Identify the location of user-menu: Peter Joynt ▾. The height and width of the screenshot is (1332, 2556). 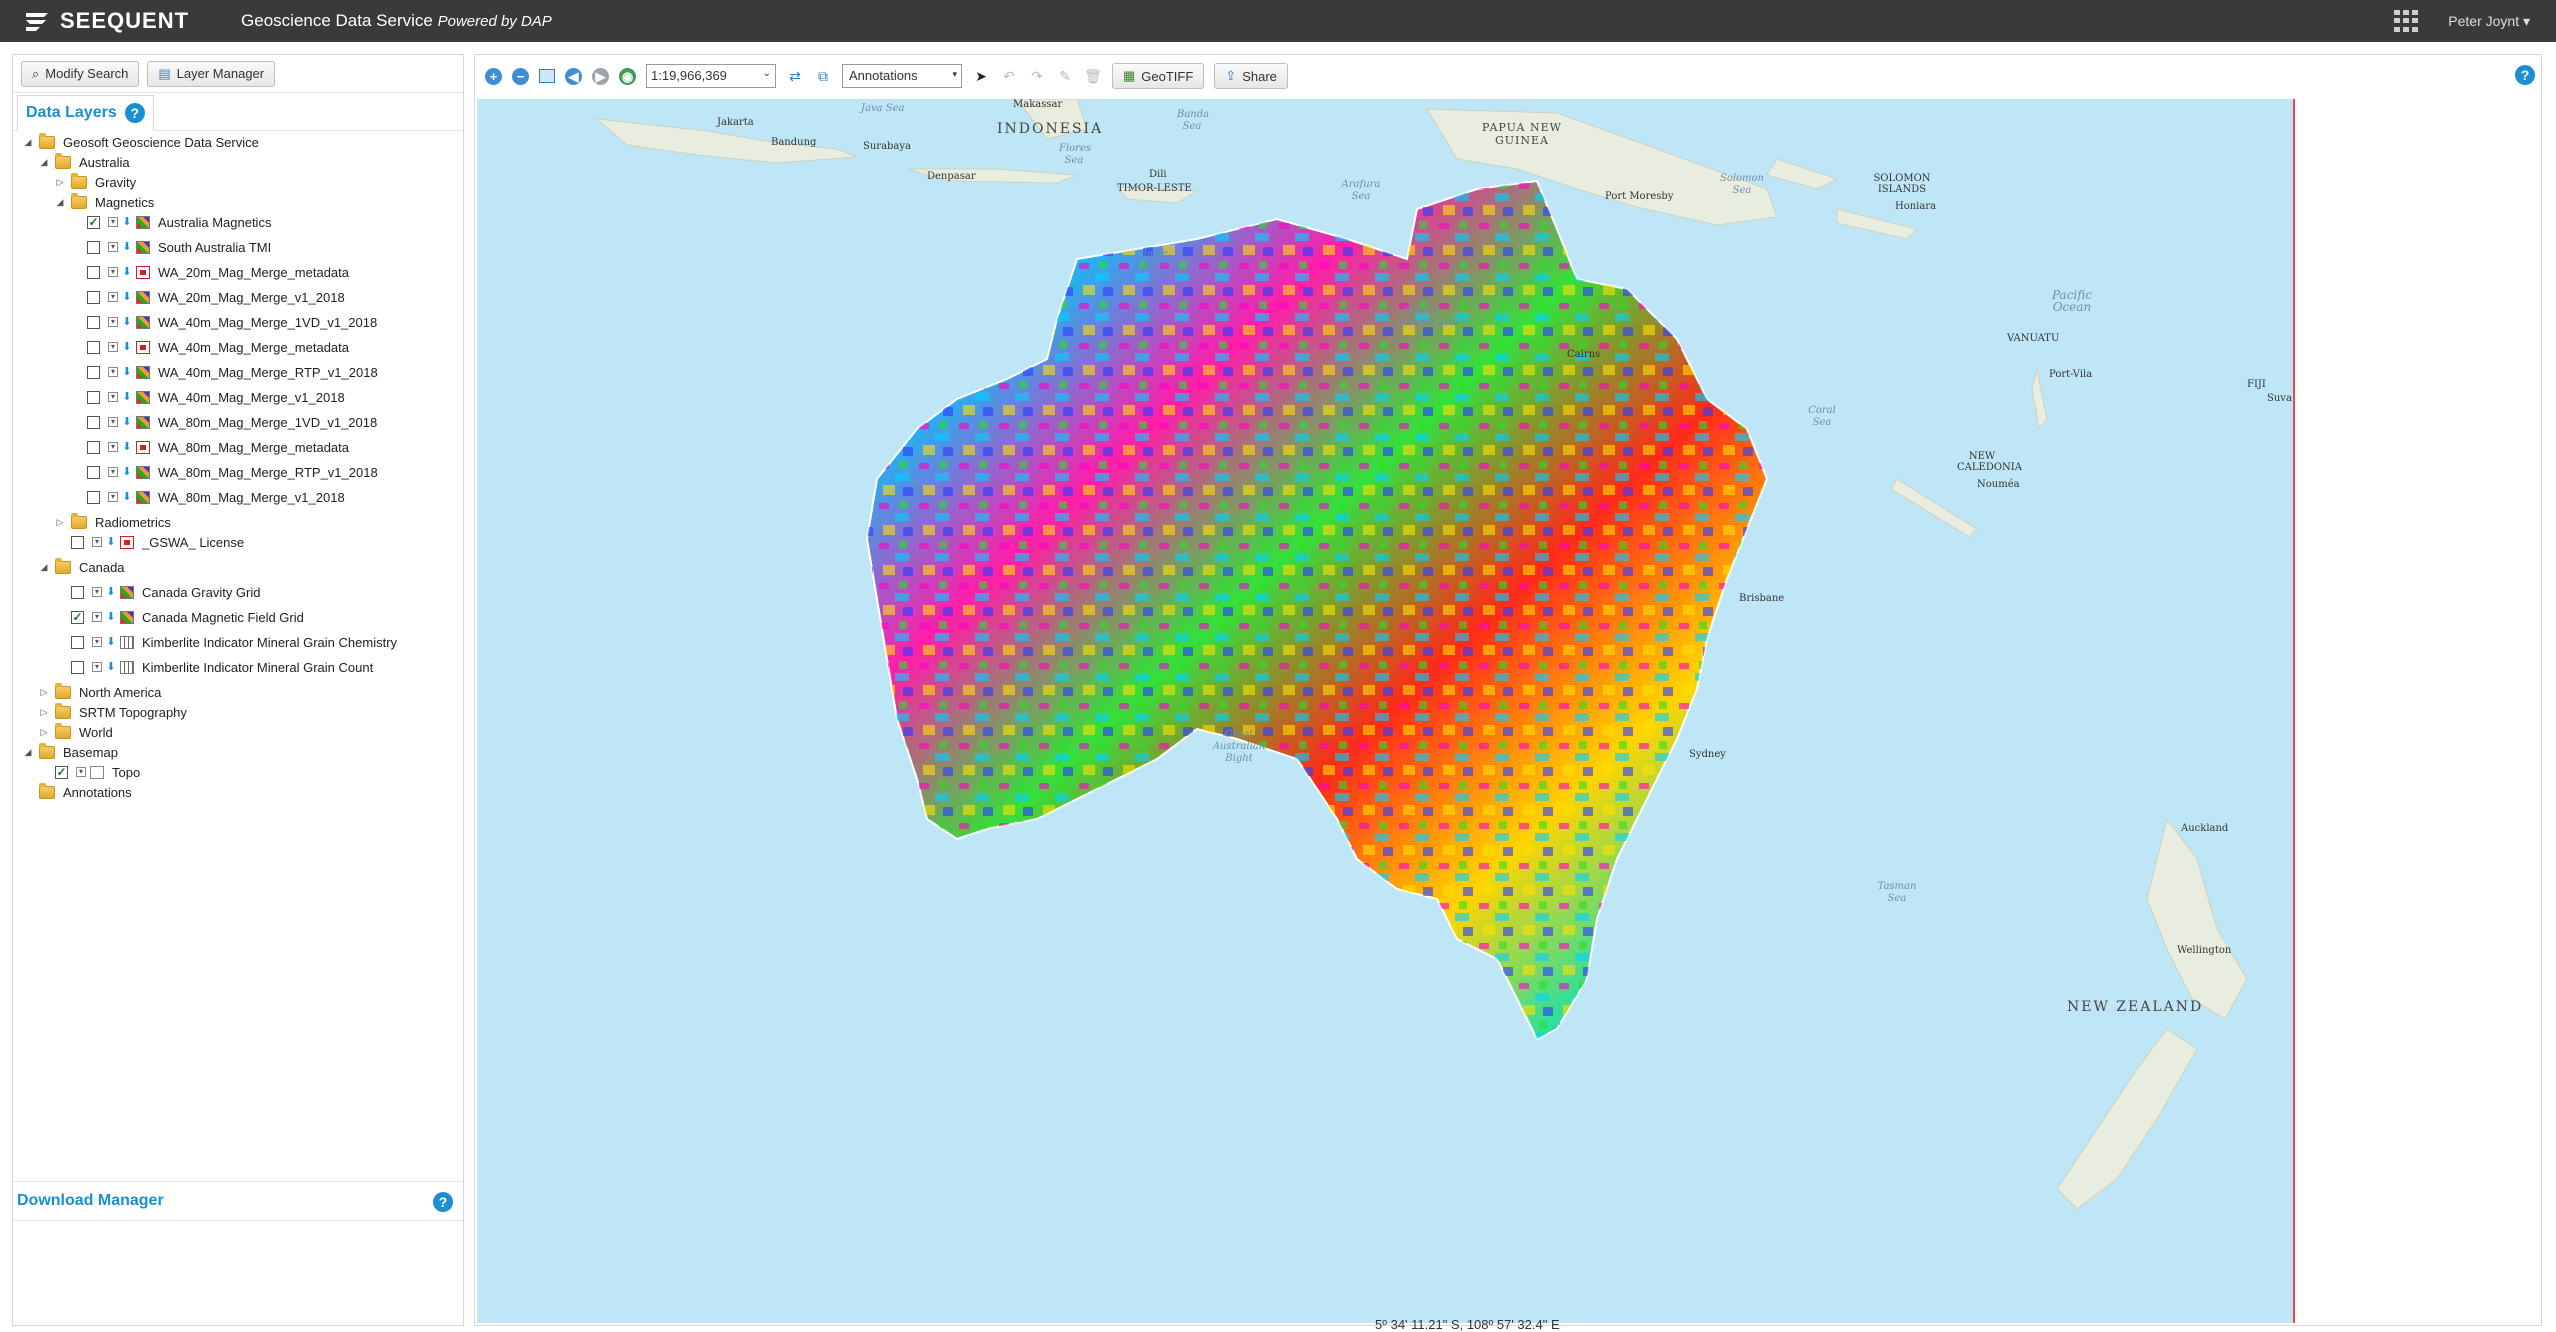
(2489, 21).